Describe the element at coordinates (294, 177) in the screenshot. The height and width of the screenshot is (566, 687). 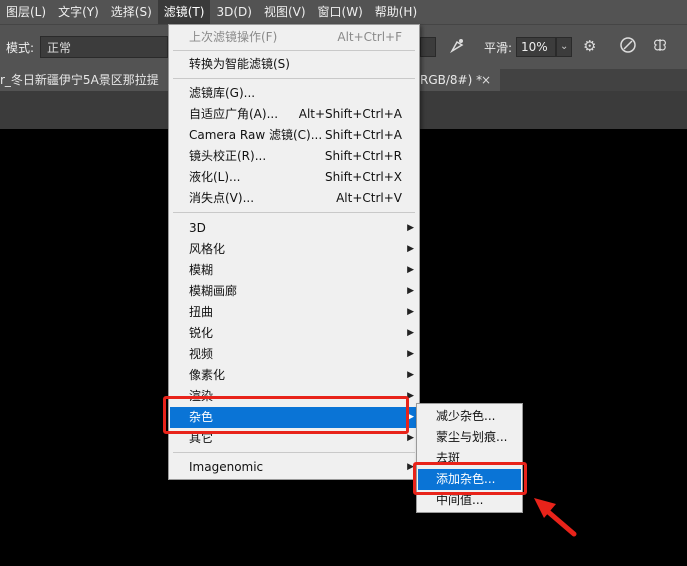
I see `menu-item-liquify: 液化(L)... Shift+Ctrl+X` at that location.